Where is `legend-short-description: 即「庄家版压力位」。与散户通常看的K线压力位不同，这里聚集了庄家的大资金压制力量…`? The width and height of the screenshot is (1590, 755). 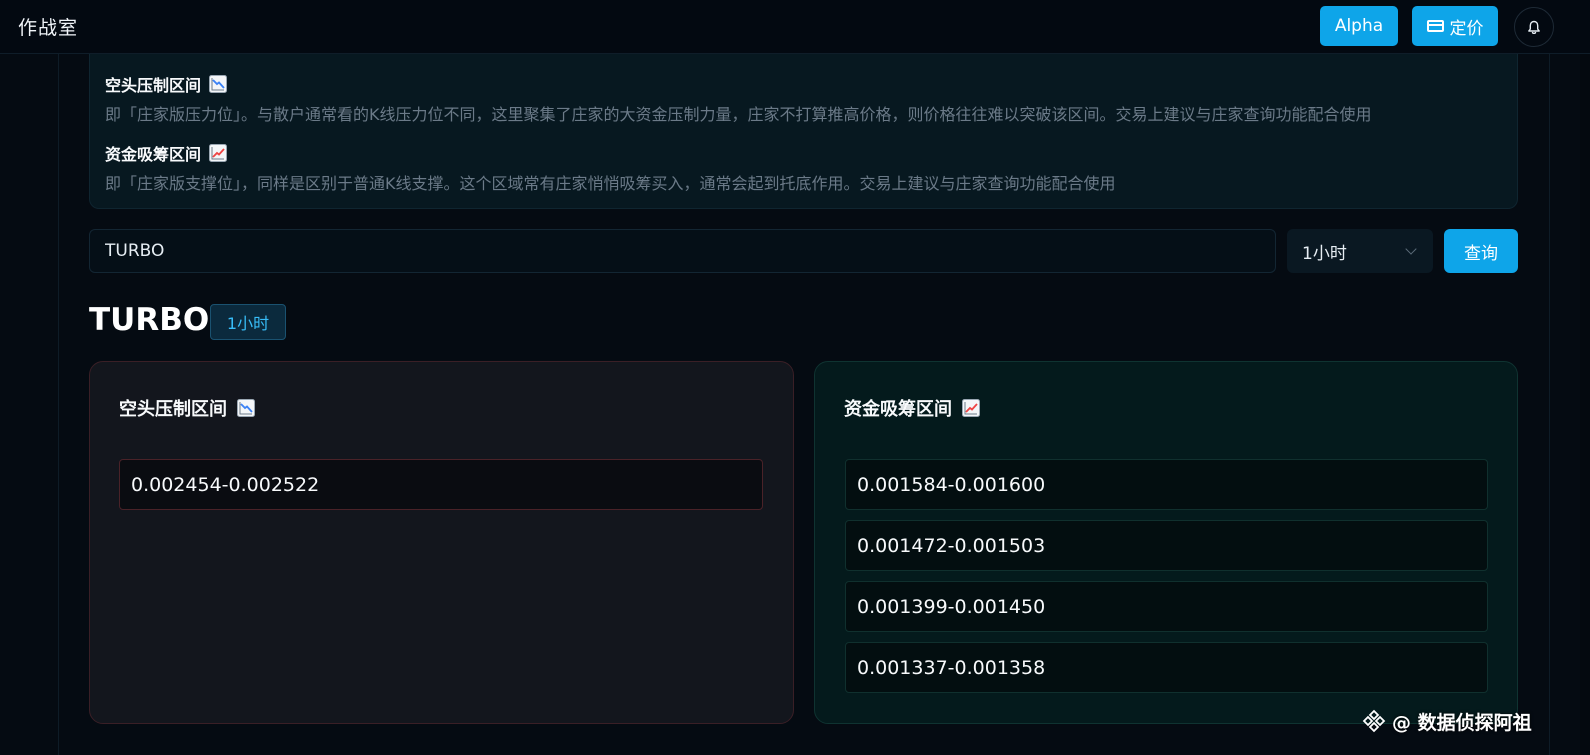 legend-short-description: 即「庄家版压力位」。与散户通常看的K线压力位不同，这里聚集了庄家的大资金压制力量… is located at coordinates (738, 114).